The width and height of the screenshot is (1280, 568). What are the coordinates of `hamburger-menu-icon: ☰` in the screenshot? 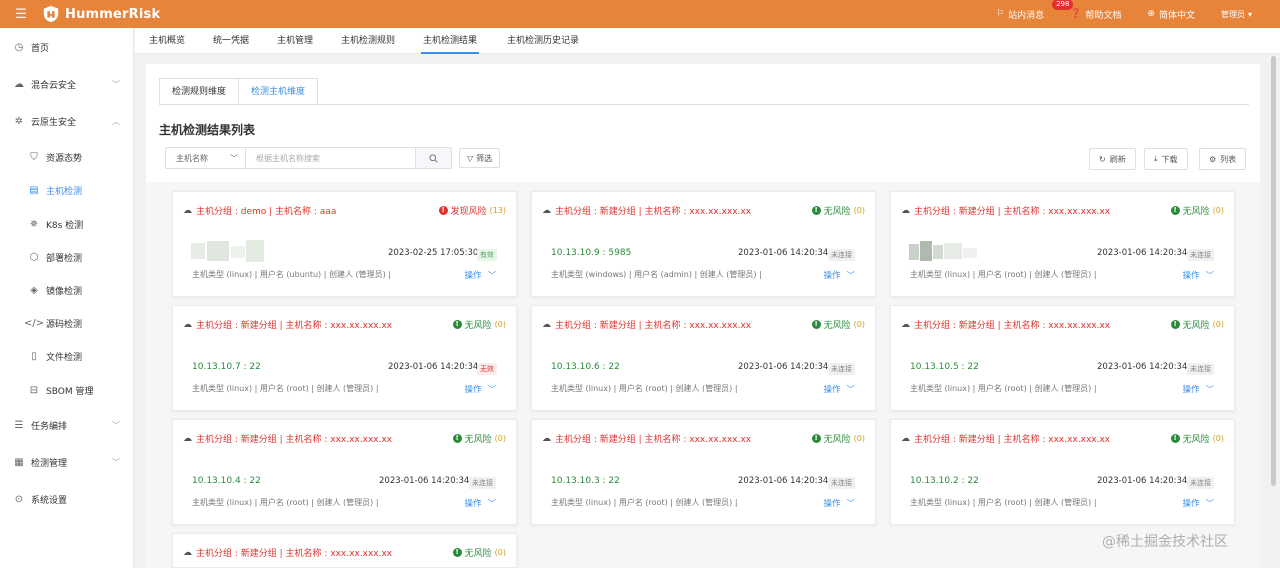 It's located at (21, 14).